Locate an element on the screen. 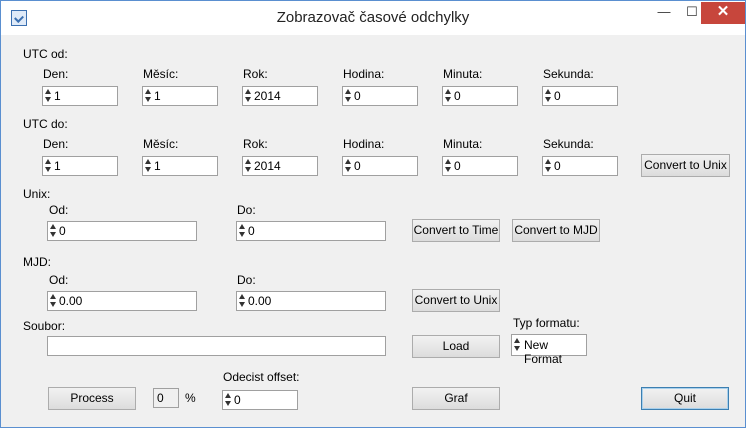 This screenshot has width=746, height=428. utc-od-label: UTC od: is located at coordinates (45, 54).